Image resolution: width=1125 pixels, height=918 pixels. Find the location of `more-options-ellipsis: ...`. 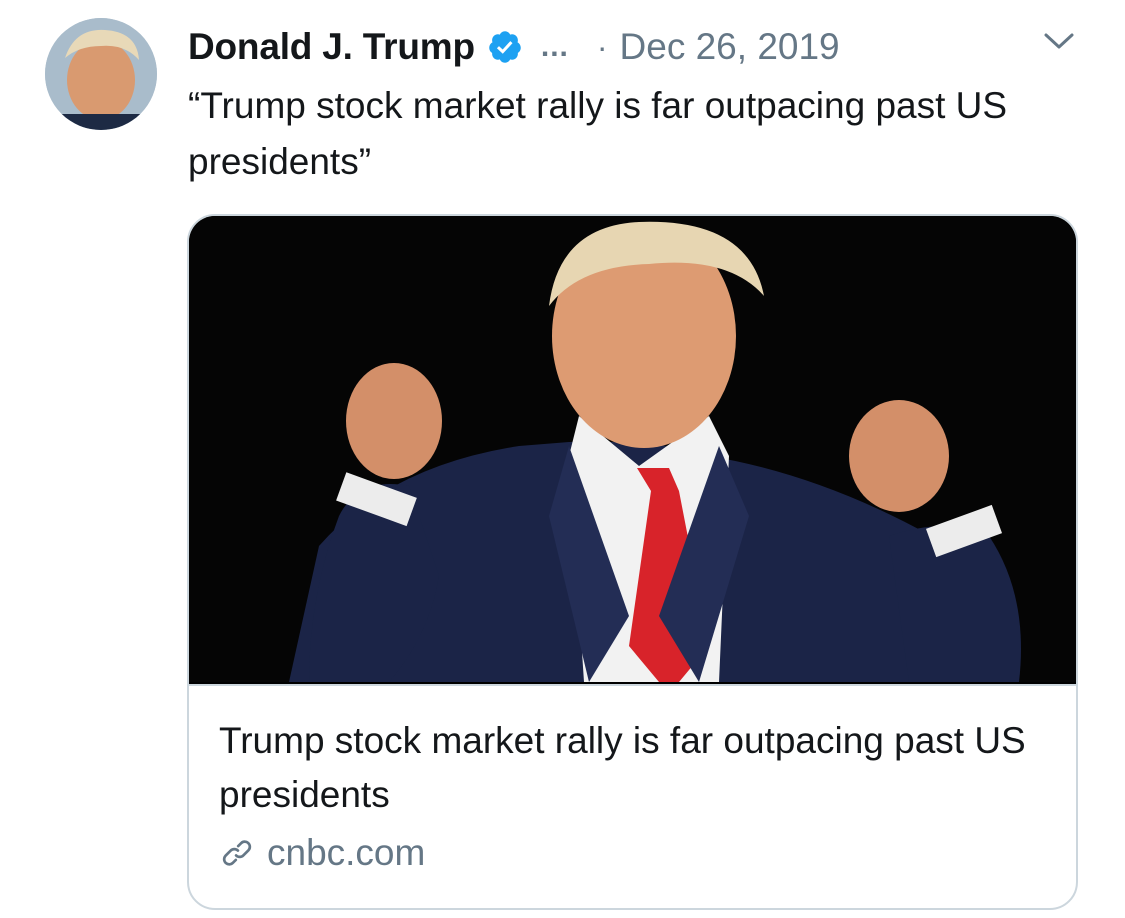

more-options-ellipsis: ... is located at coordinates (555, 47).